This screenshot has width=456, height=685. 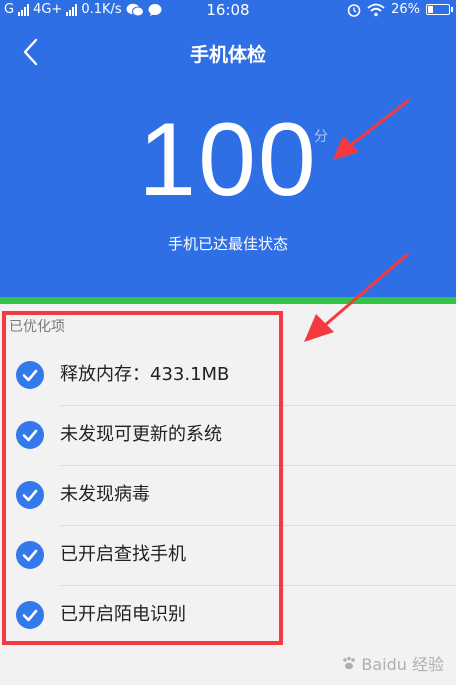 I want to click on status-bar-right: 26%, so click(x=400, y=9).